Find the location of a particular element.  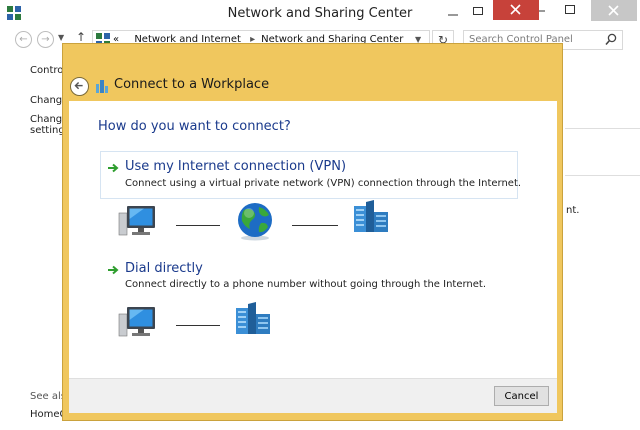

cancel-button: Cancel is located at coordinates (521, 396).